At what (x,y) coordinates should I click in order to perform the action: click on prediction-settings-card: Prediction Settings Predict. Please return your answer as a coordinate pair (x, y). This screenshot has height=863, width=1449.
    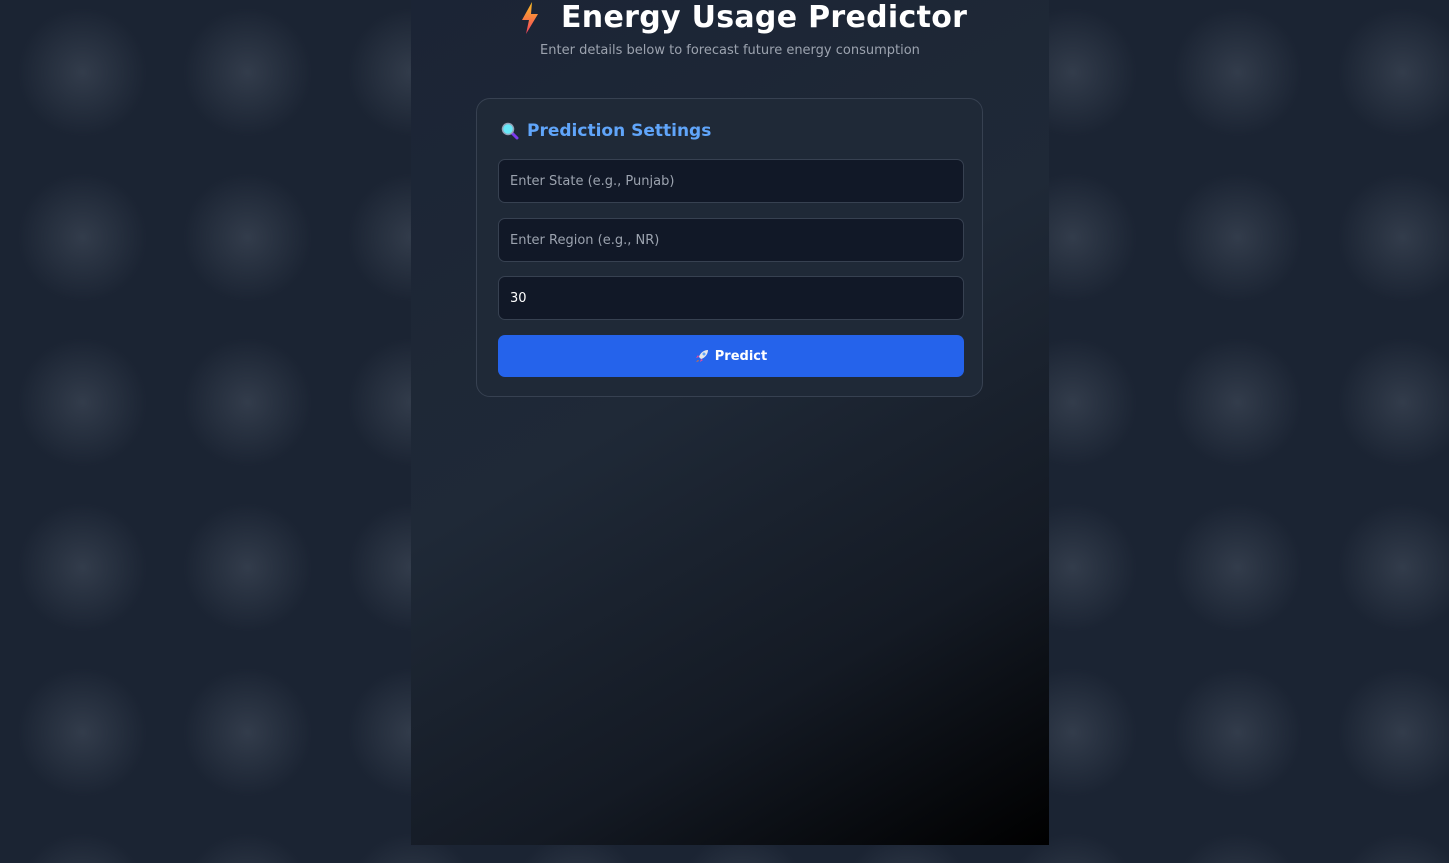
    Looking at the image, I should click on (729, 247).